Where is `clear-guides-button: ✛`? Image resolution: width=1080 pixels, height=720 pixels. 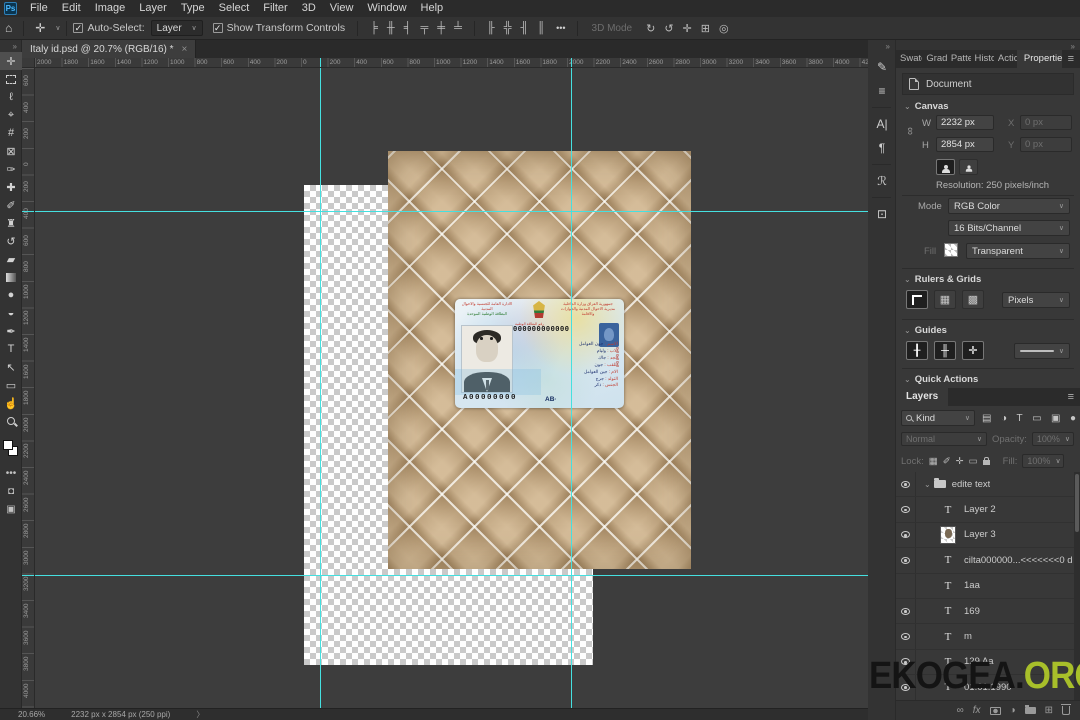
clear-guides-button: ✛ is located at coordinates (973, 350).